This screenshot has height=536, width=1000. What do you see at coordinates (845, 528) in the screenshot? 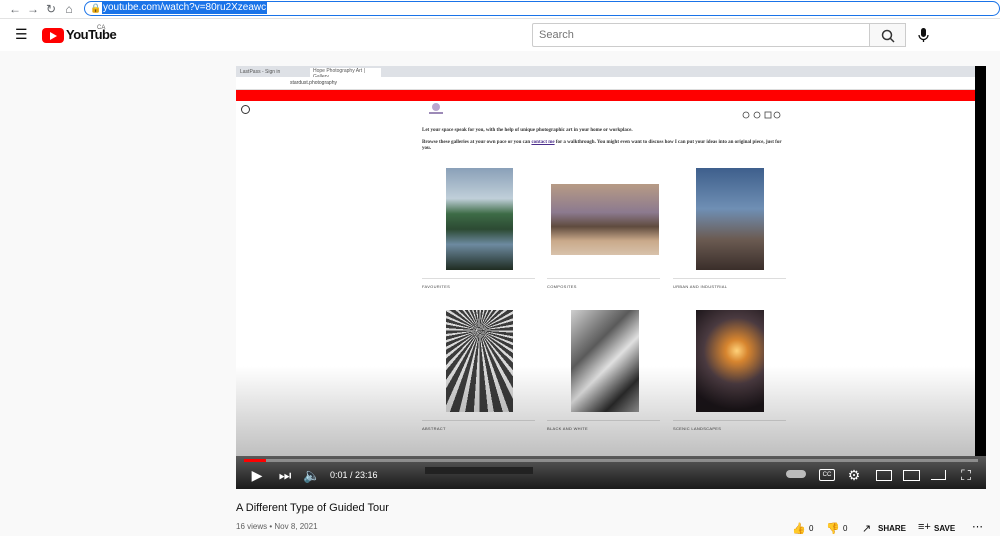
I see `dislike-count: 0` at bounding box center [845, 528].